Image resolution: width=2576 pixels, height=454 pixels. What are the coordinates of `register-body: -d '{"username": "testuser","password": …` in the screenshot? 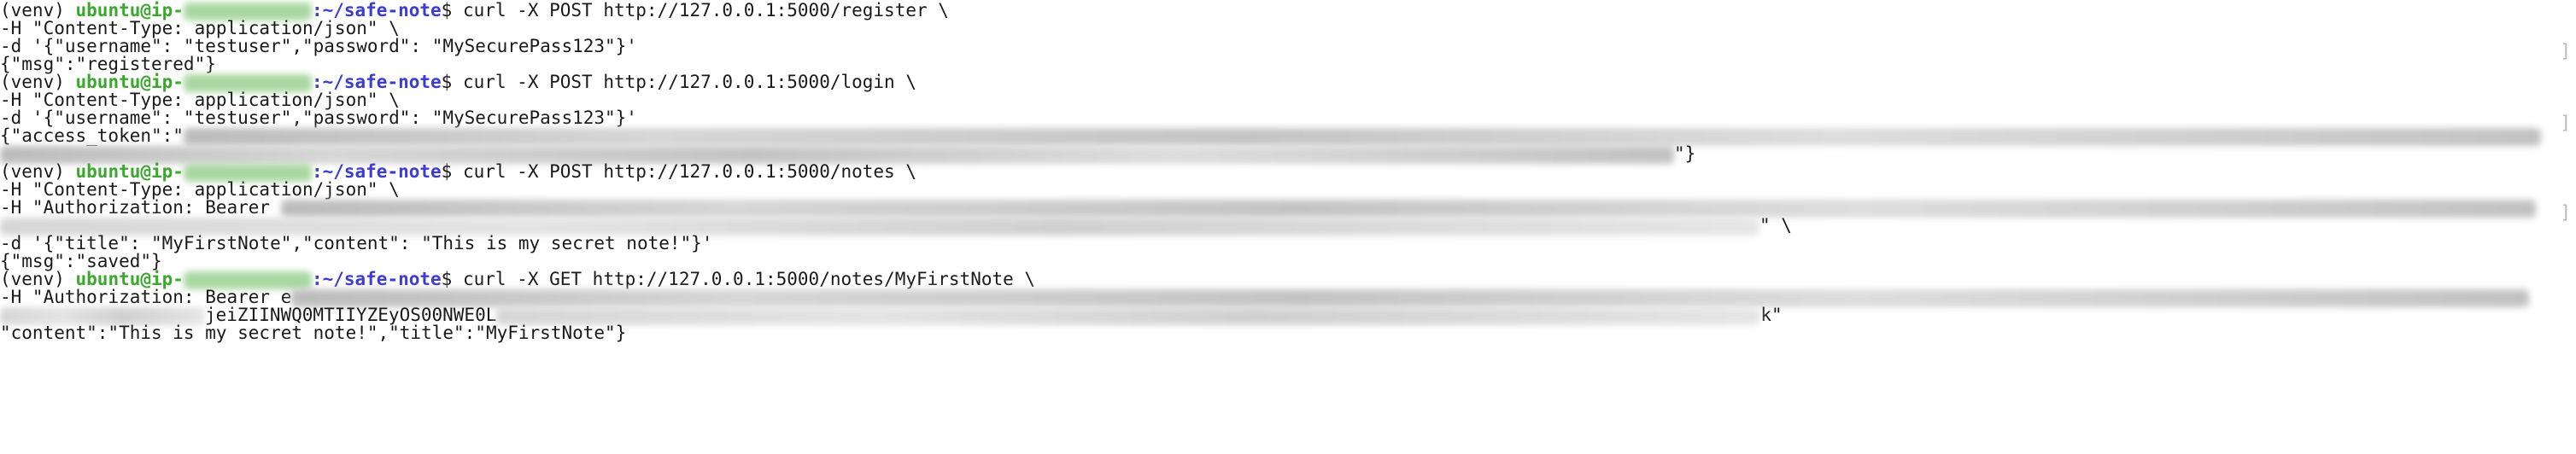 It's located at (318, 46).